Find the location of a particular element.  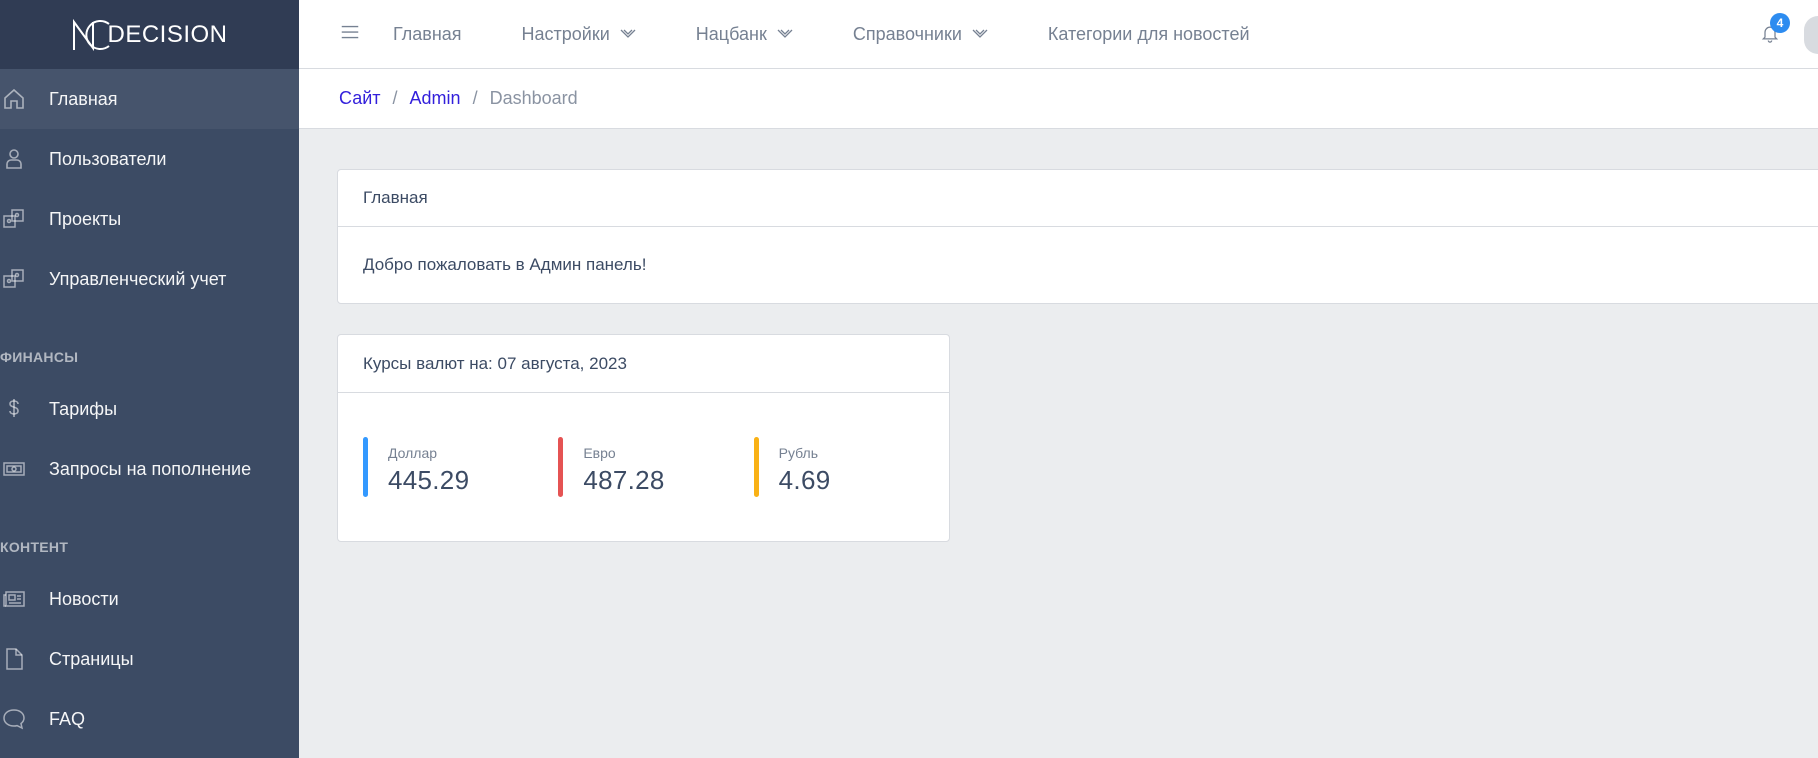

sidebar-item-label: Пользователи is located at coordinates (108, 158).